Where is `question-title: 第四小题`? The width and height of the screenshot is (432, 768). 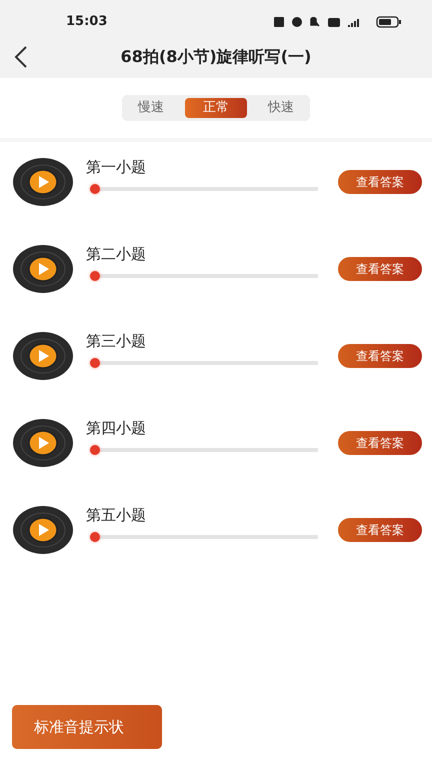 question-title: 第四小题 is located at coordinates (116, 428).